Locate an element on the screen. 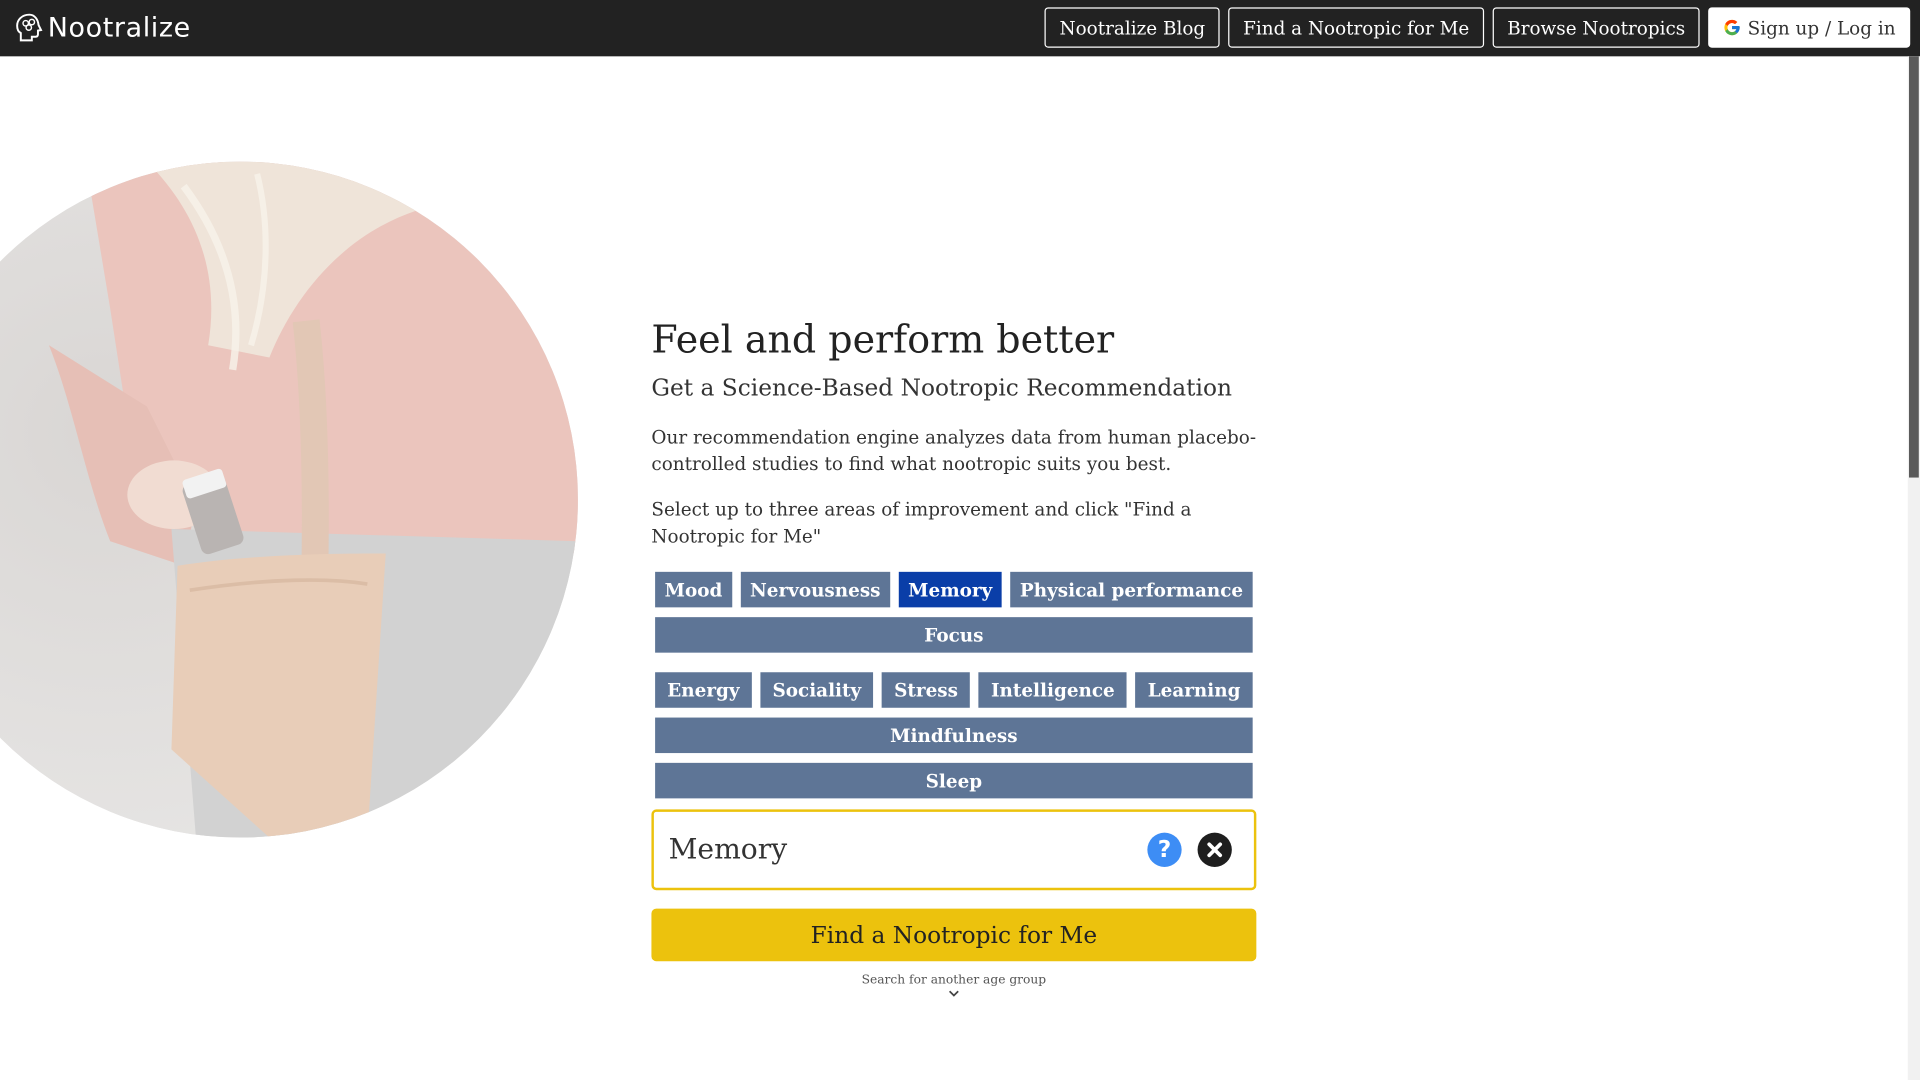 The height and width of the screenshot is (1080, 1920). tag-memory: Memory is located at coordinates (950, 589).